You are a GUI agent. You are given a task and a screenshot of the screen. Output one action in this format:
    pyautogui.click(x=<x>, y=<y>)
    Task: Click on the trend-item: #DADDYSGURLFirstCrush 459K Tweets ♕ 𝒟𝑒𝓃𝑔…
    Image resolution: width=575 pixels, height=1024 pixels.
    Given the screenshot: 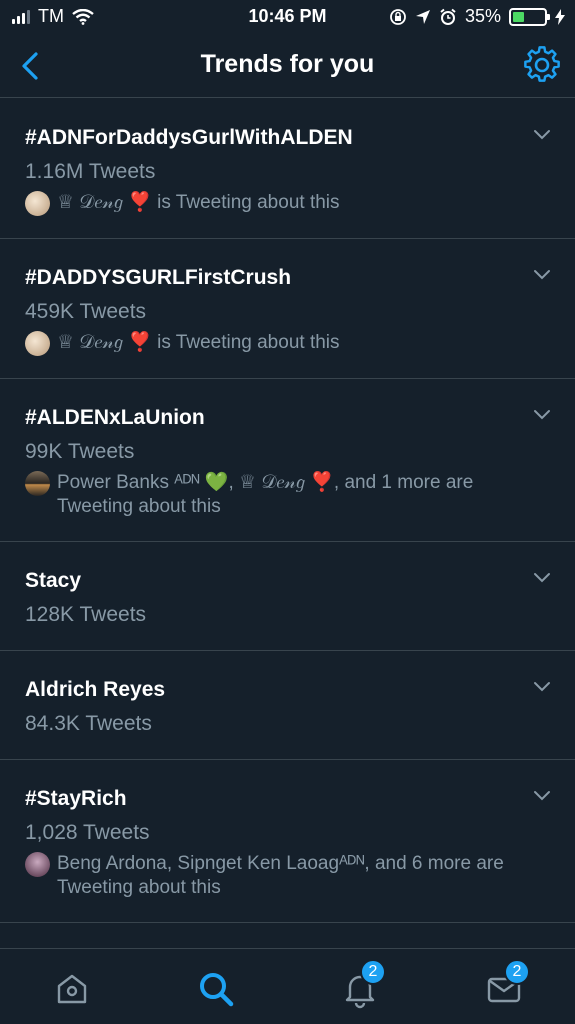 What is the action you would take?
    pyautogui.click(x=287, y=309)
    